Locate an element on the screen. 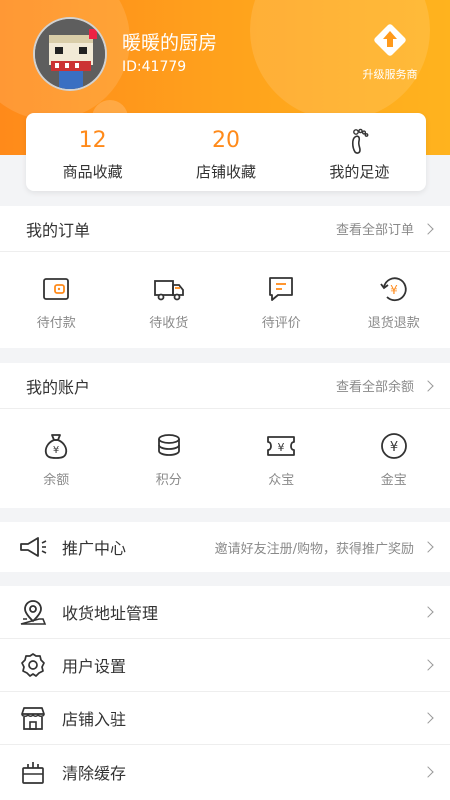  account-balance: ¥ 余额 is located at coordinates (56, 457).